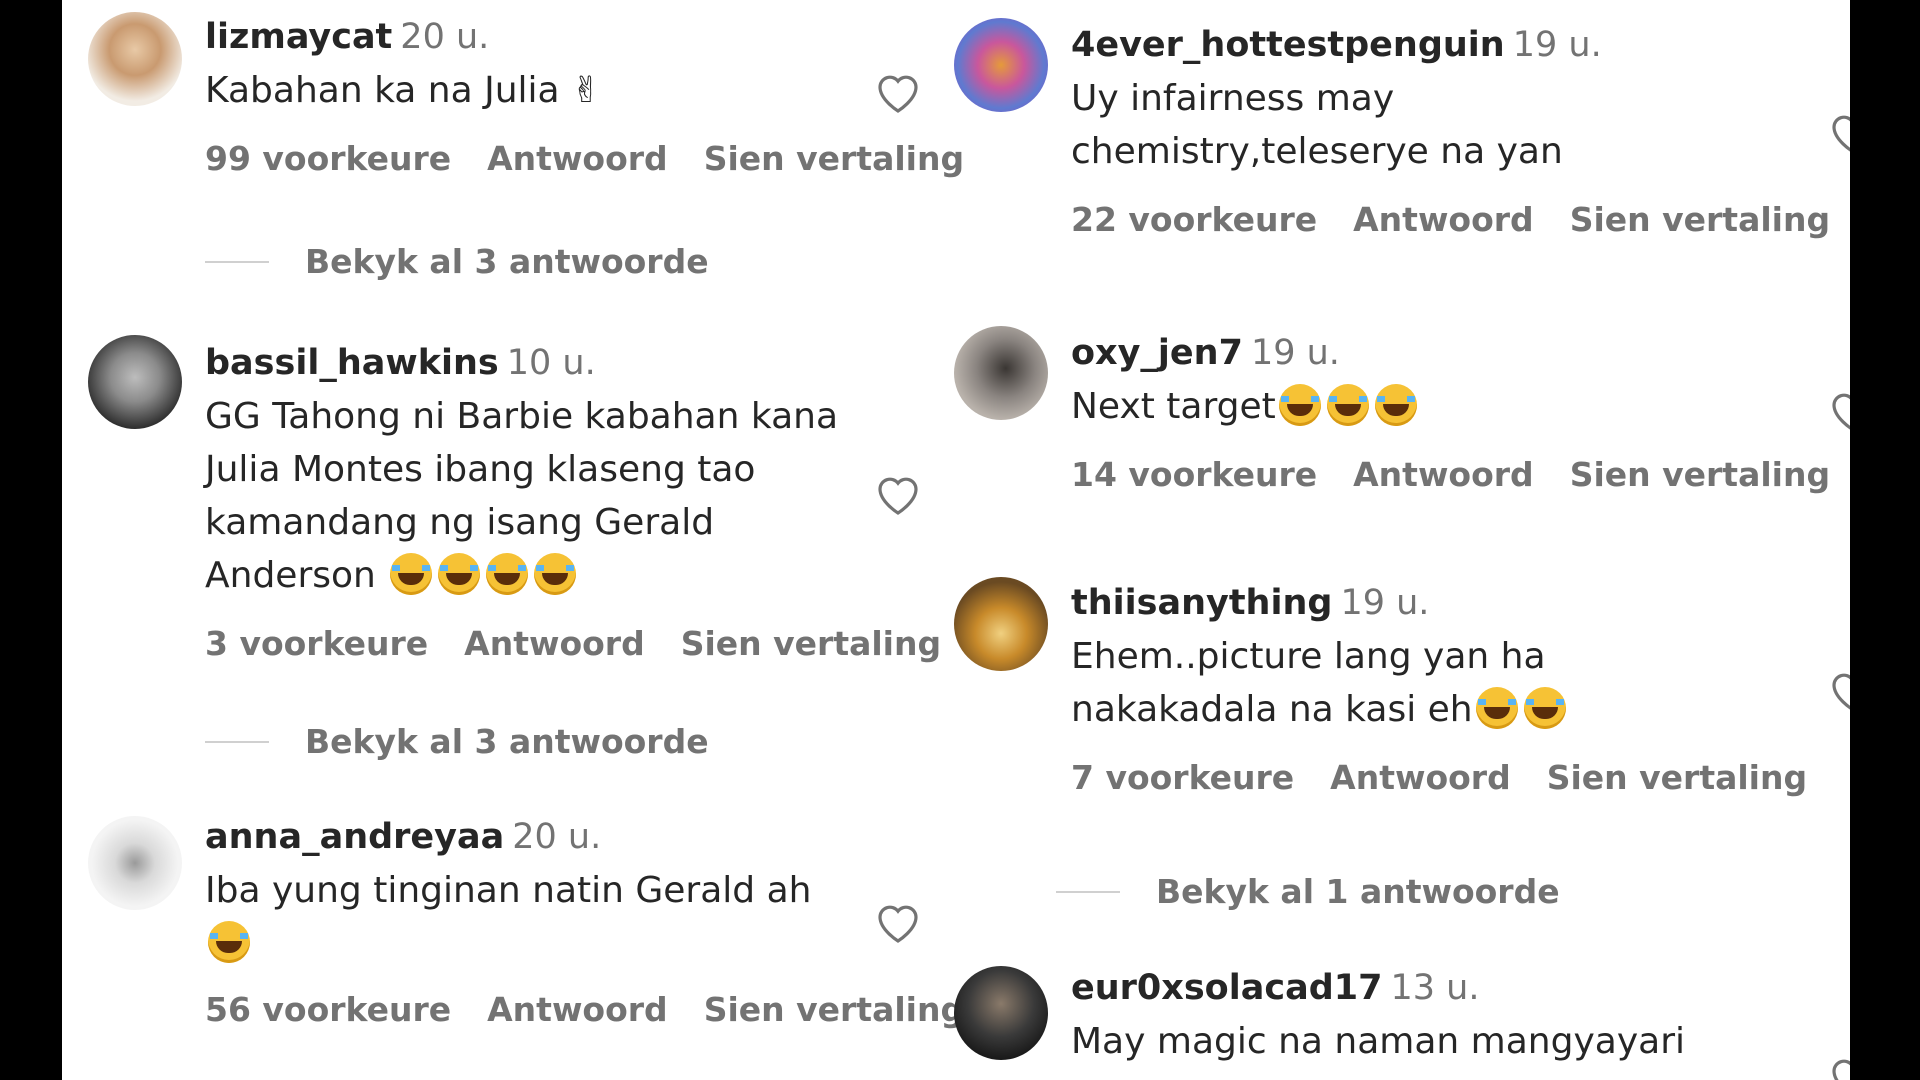 The image size is (1920, 1080). What do you see at coordinates (1378, 1041) in the screenshot?
I see `comment-text: May magic na naman mangyayari` at bounding box center [1378, 1041].